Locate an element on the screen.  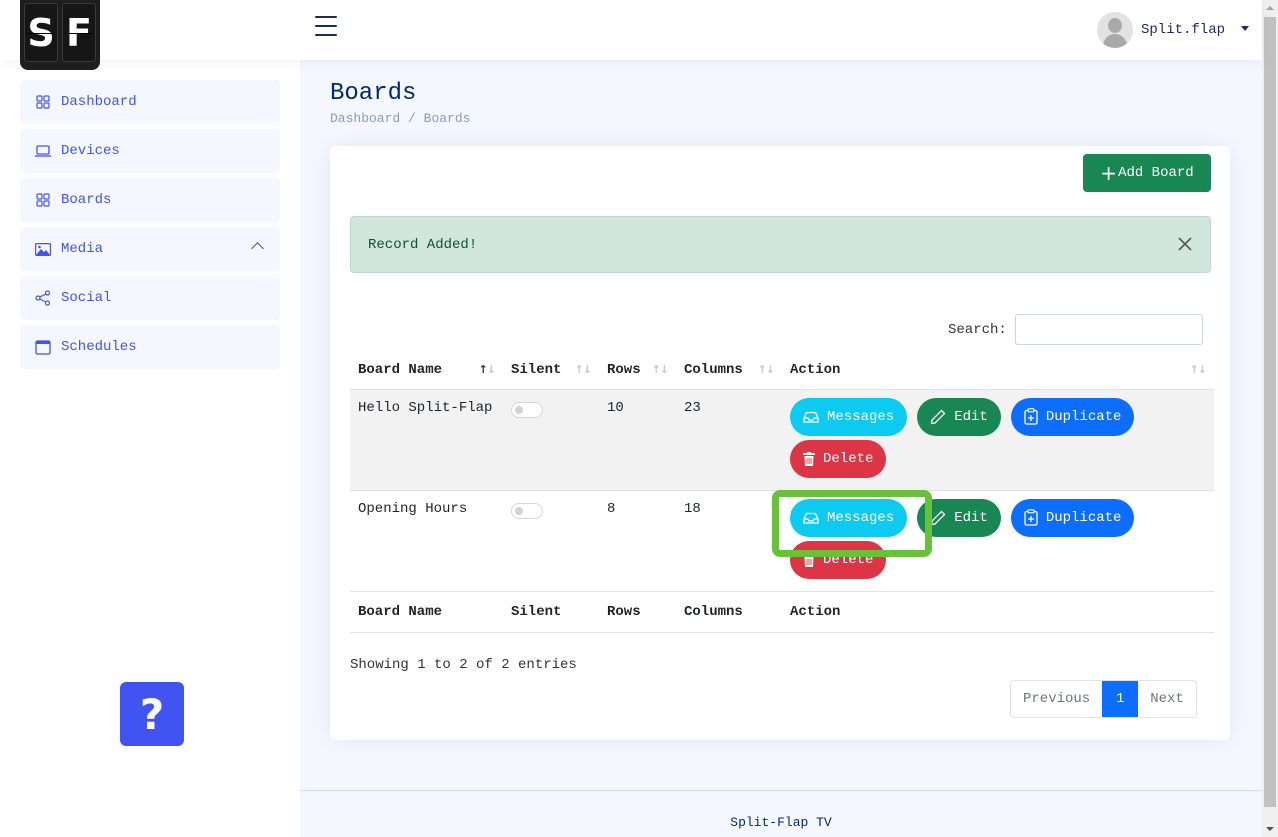
footer-column-columns: Columns is located at coordinates (729, 611).